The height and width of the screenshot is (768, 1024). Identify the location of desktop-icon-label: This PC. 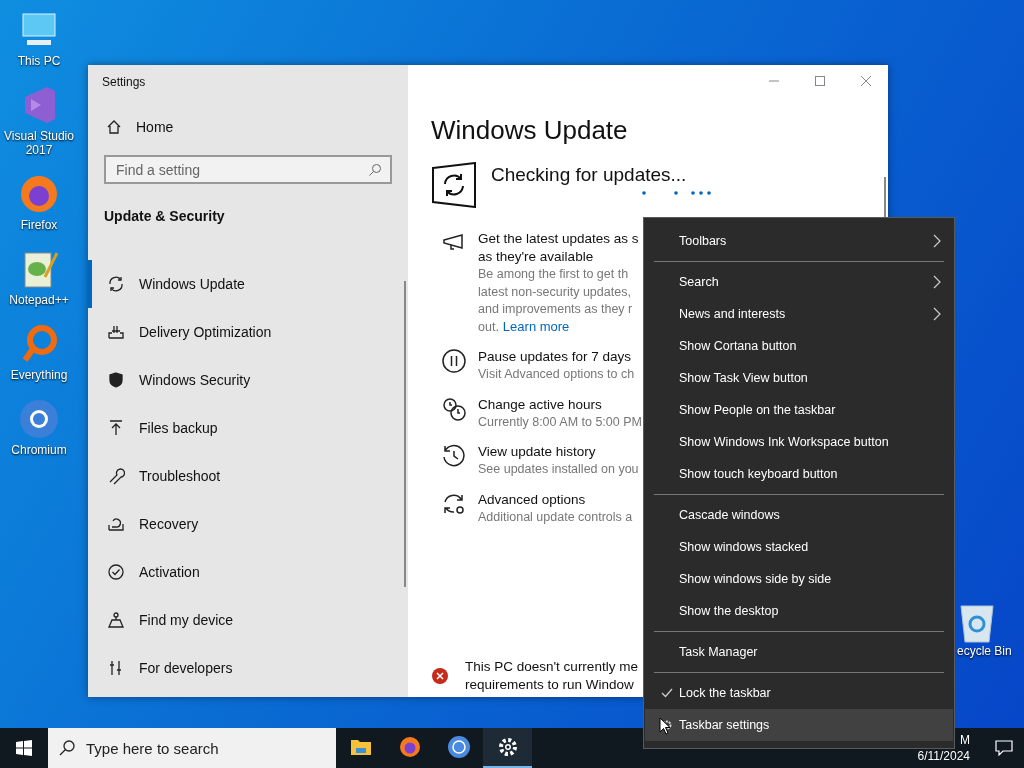
(39, 61).